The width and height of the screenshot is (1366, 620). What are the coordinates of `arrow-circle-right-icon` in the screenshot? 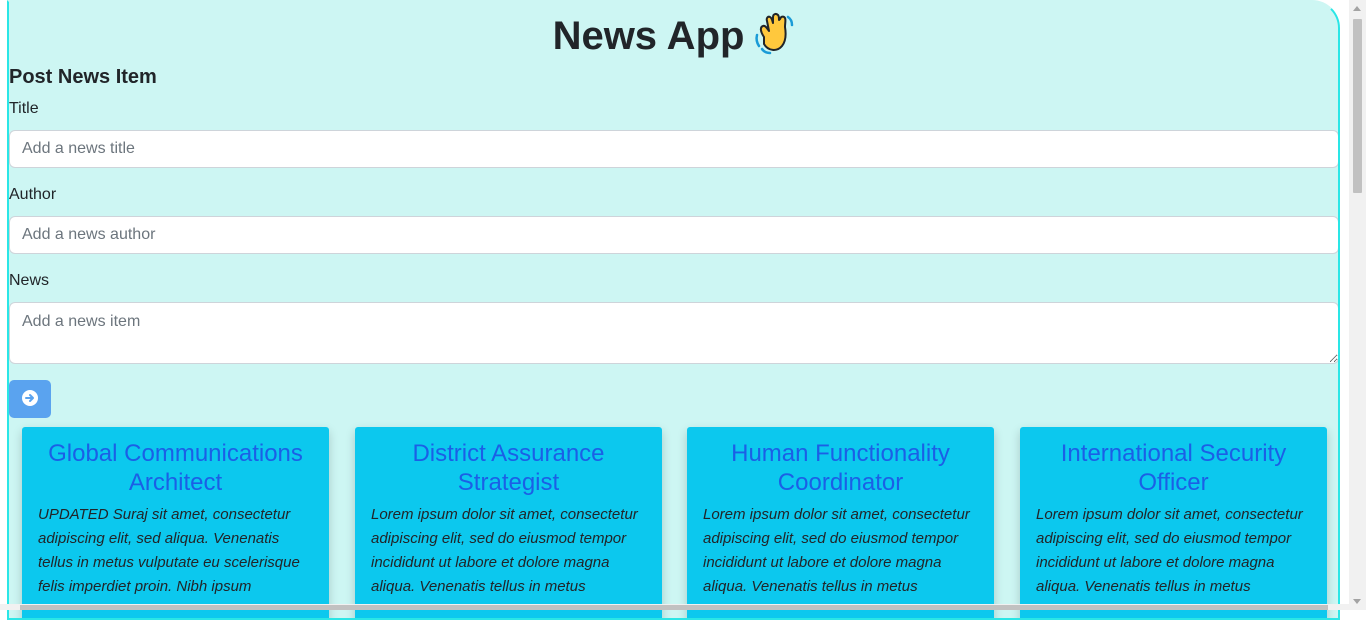 It's located at (30, 399).